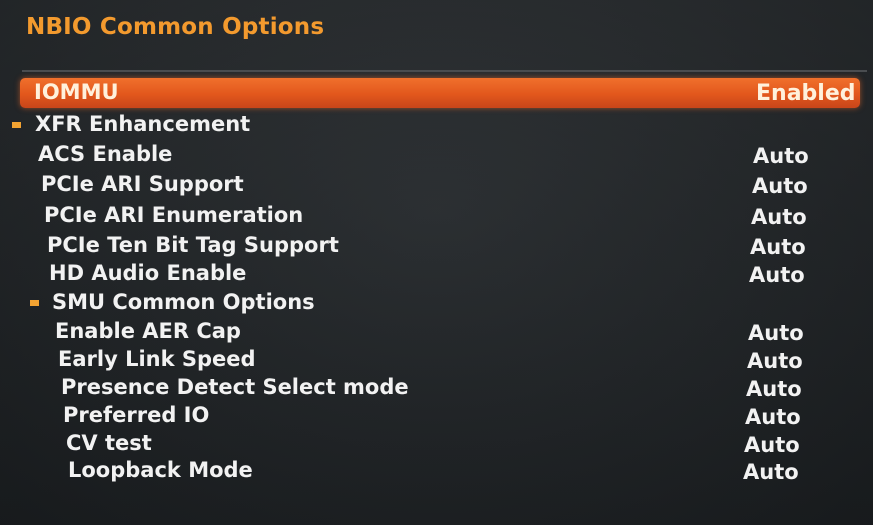  What do you see at coordinates (148, 331) in the screenshot?
I see `option-label: Enable AER Cap` at bounding box center [148, 331].